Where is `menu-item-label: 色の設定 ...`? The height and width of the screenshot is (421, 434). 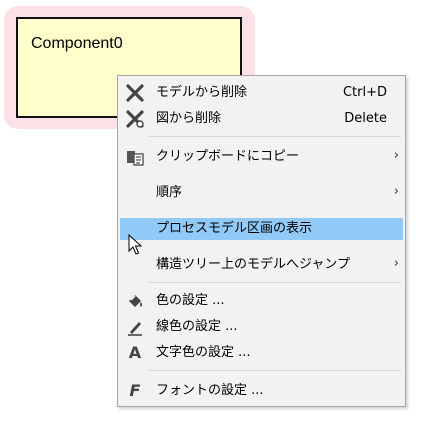 menu-item-label: 色の設定 ... is located at coordinates (190, 300).